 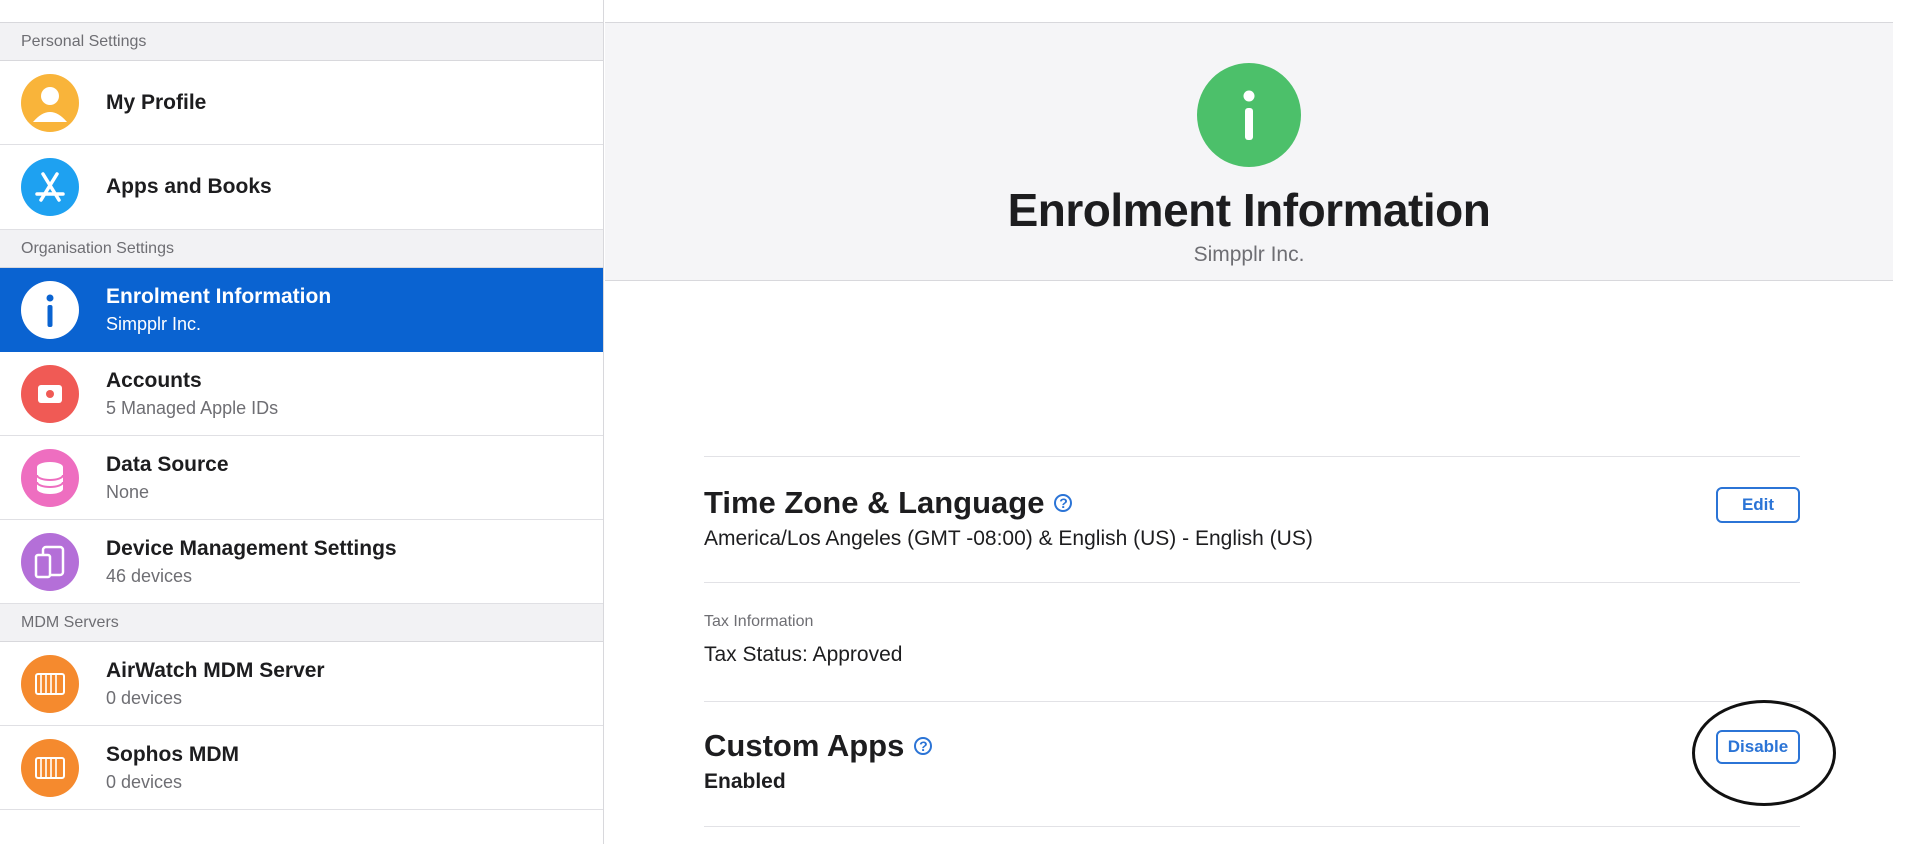 I want to click on section-header-personal: Personal Settings, so click(x=301, y=42).